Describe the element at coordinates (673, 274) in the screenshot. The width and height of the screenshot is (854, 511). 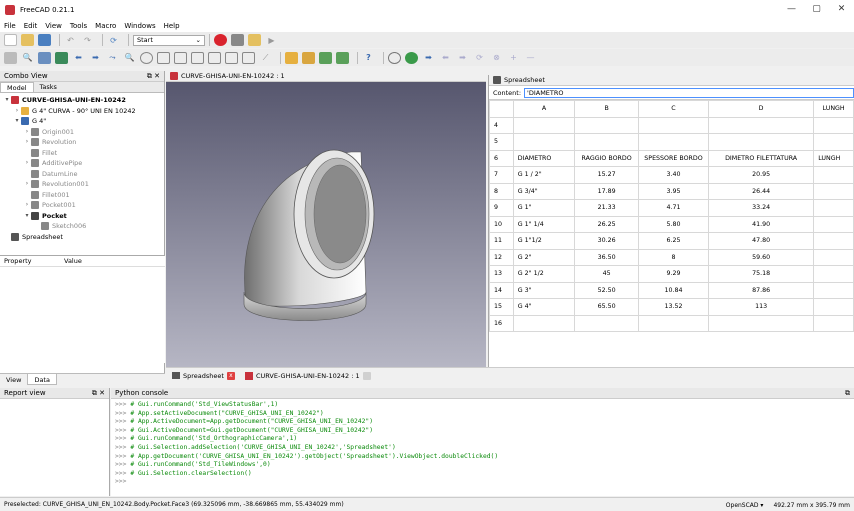
I see `cell: 9.29` at that location.